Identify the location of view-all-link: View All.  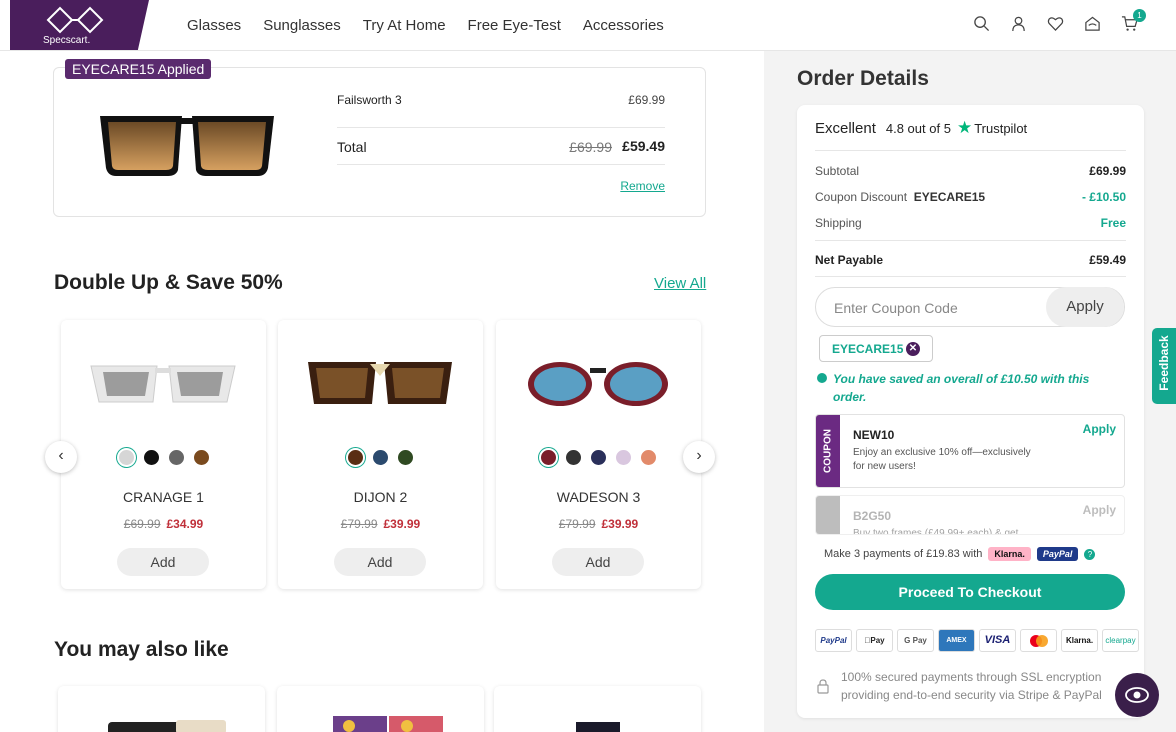
(680, 283).